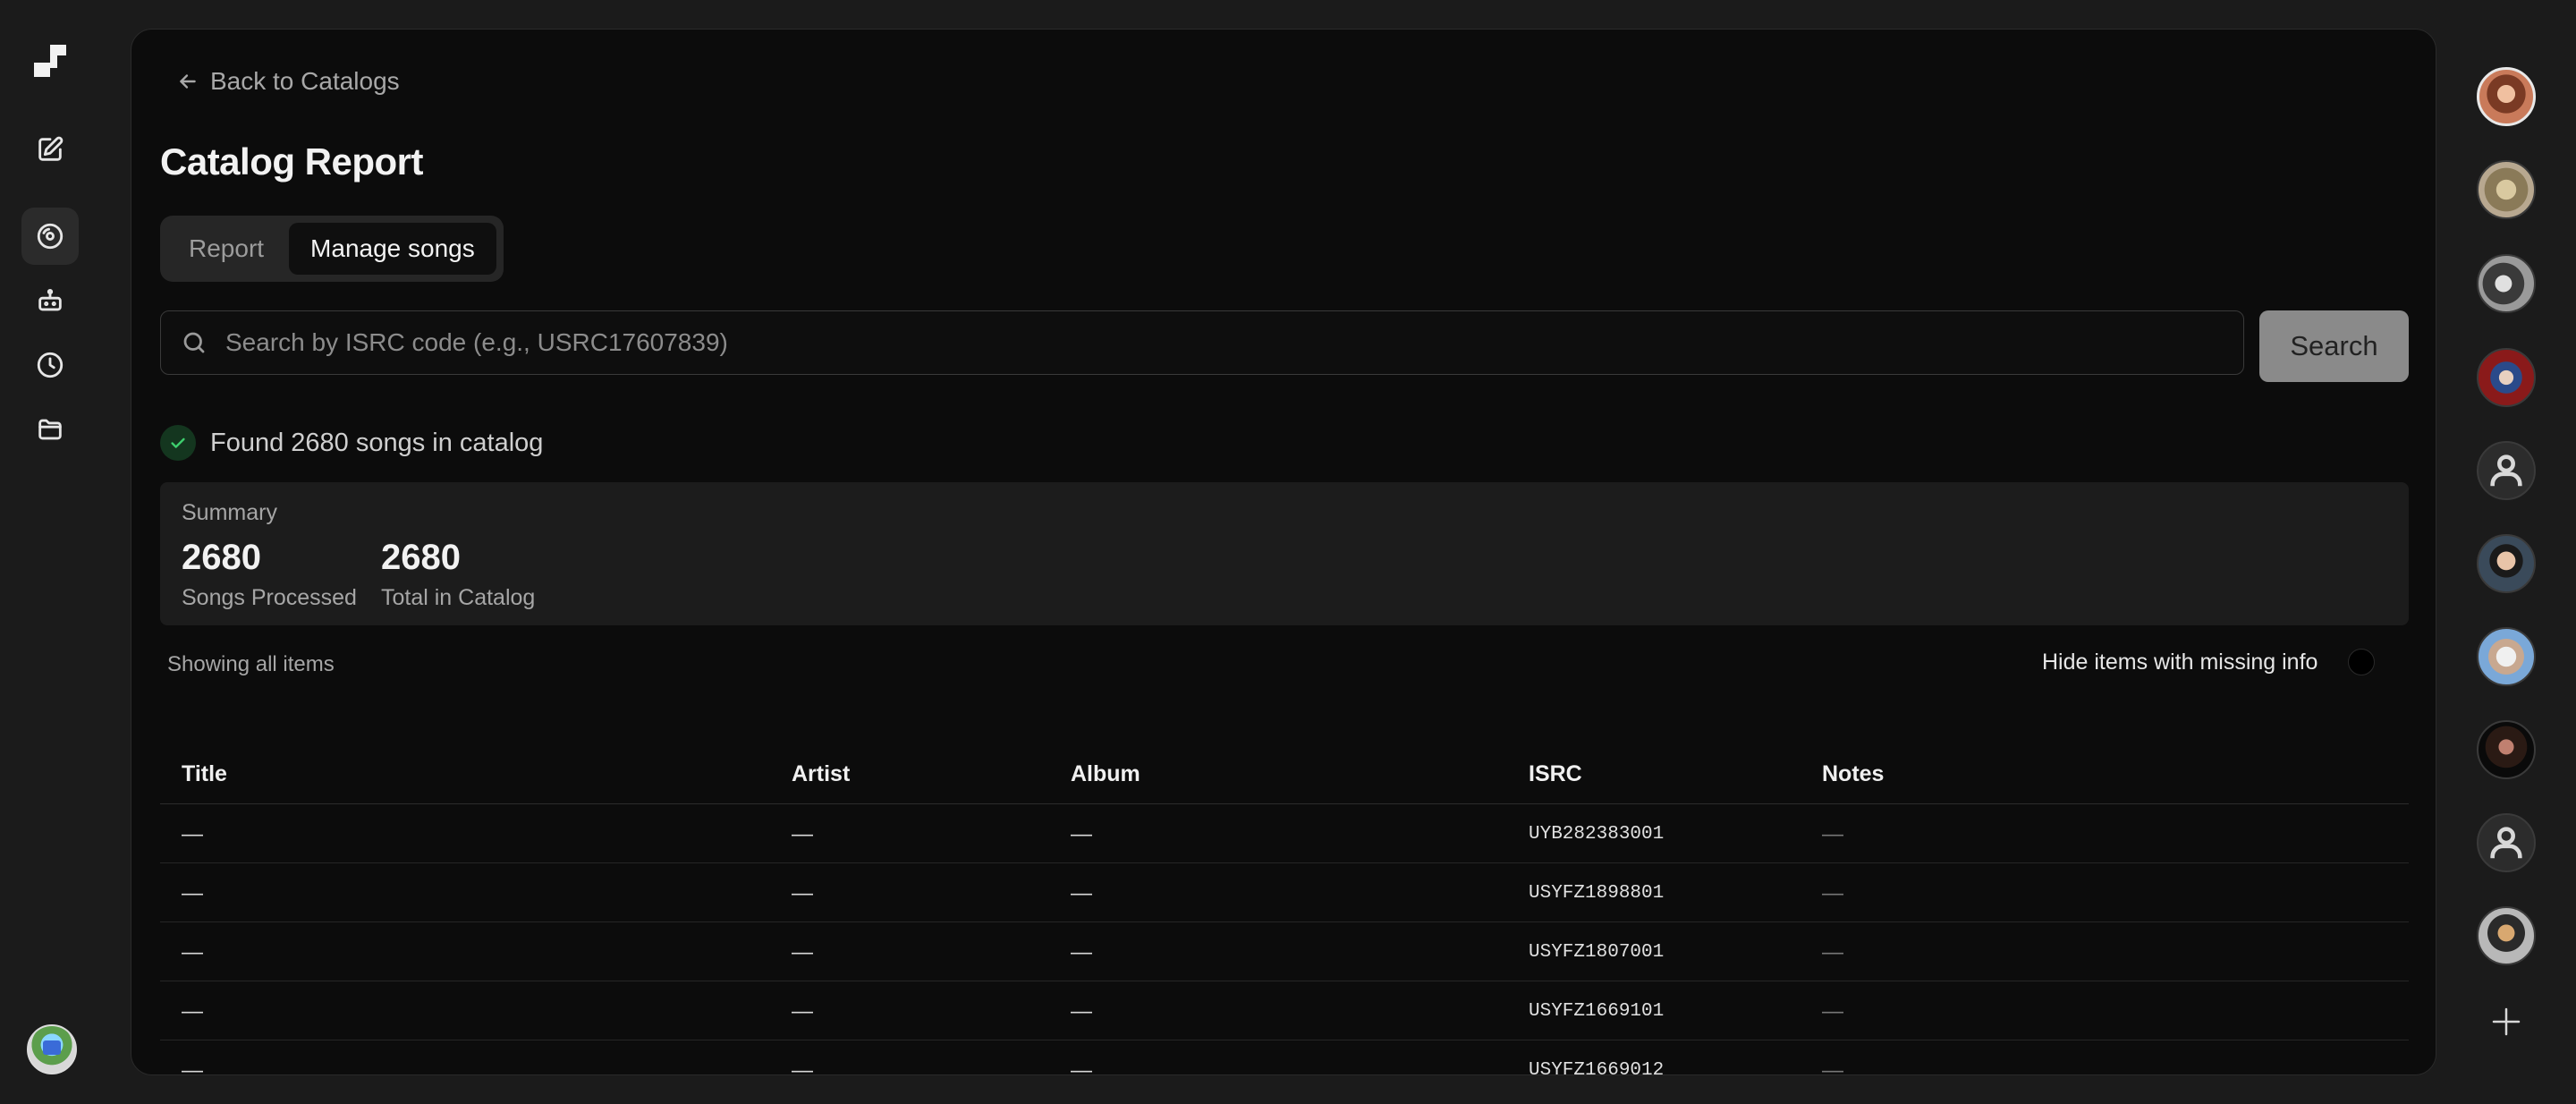  What do you see at coordinates (305, 81) in the screenshot?
I see `back-link-label: Back to Catalogs` at bounding box center [305, 81].